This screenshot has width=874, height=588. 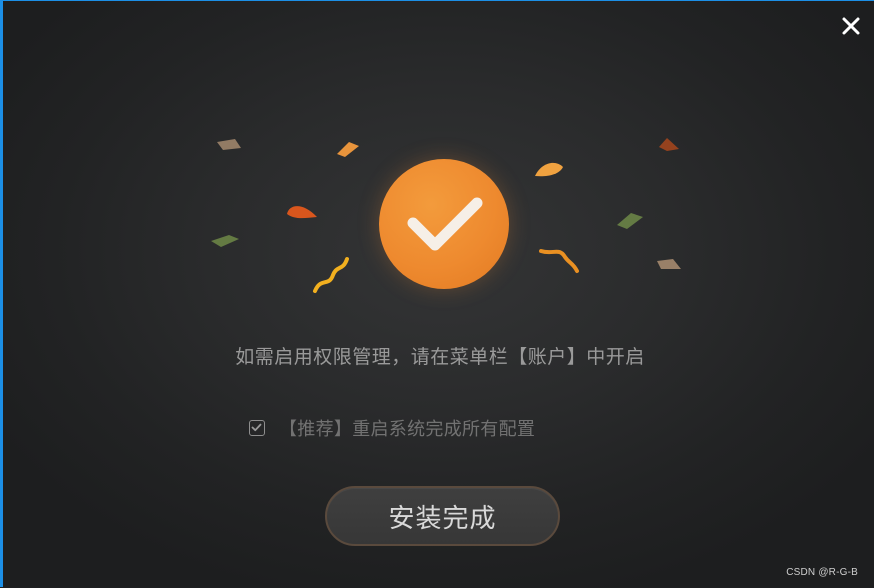 I want to click on success-badge, so click(x=444, y=224).